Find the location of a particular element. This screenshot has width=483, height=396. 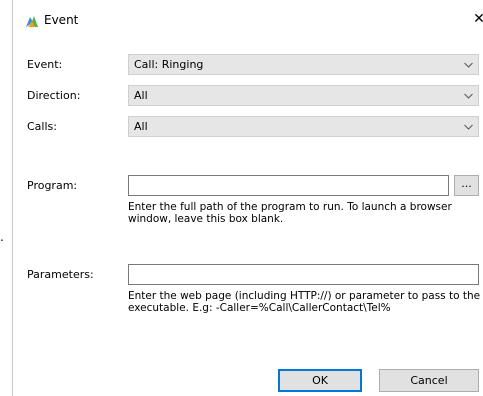

calls-label: Calls: is located at coordinates (42, 126).